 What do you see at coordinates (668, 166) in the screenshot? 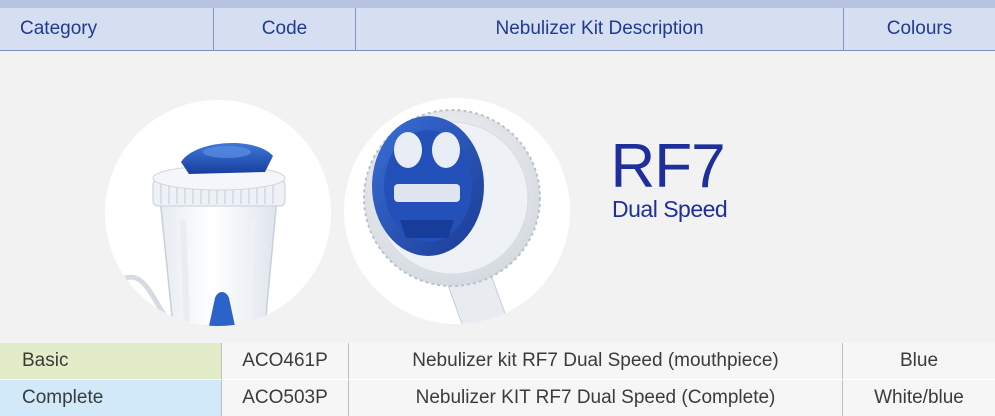
I see `product-name: RF7` at bounding box center [668, 166].